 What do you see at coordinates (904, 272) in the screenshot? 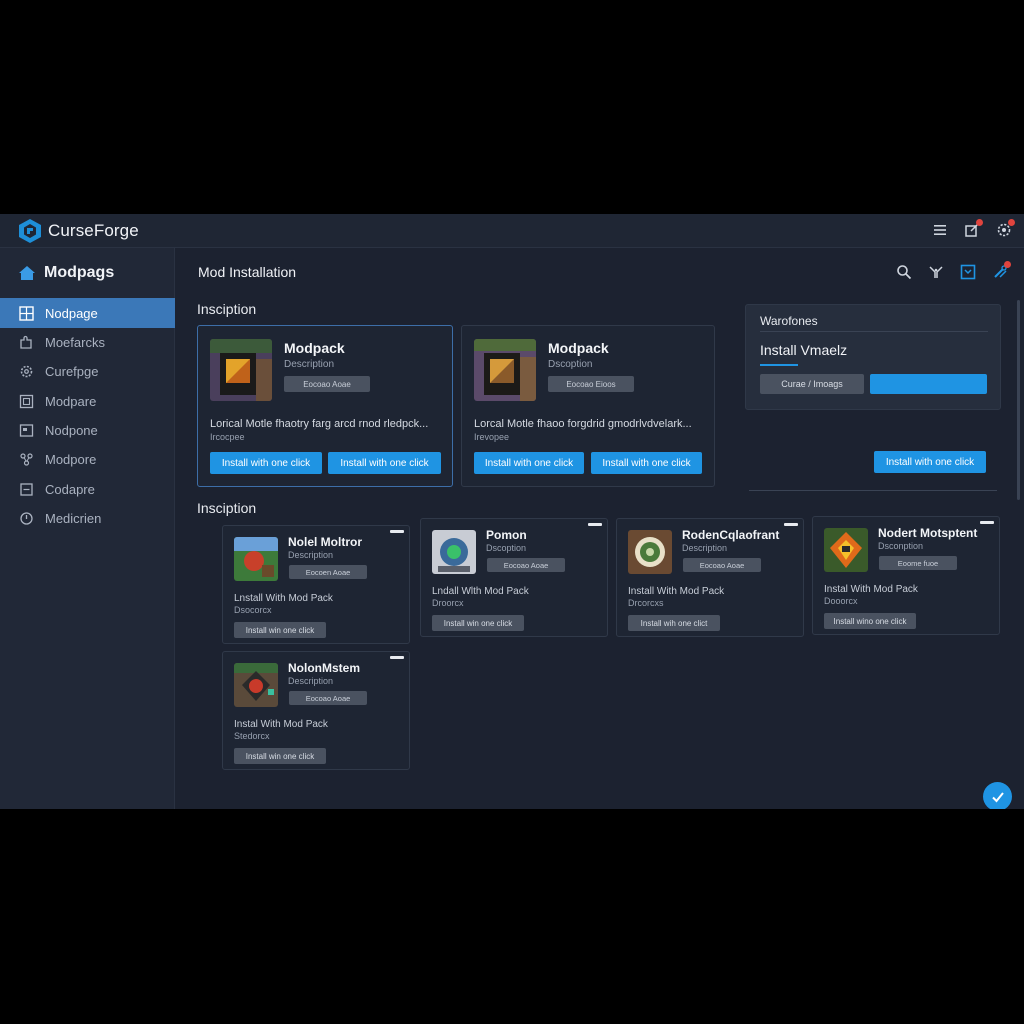
I see `search-icon` at bounding box center [904, 272].